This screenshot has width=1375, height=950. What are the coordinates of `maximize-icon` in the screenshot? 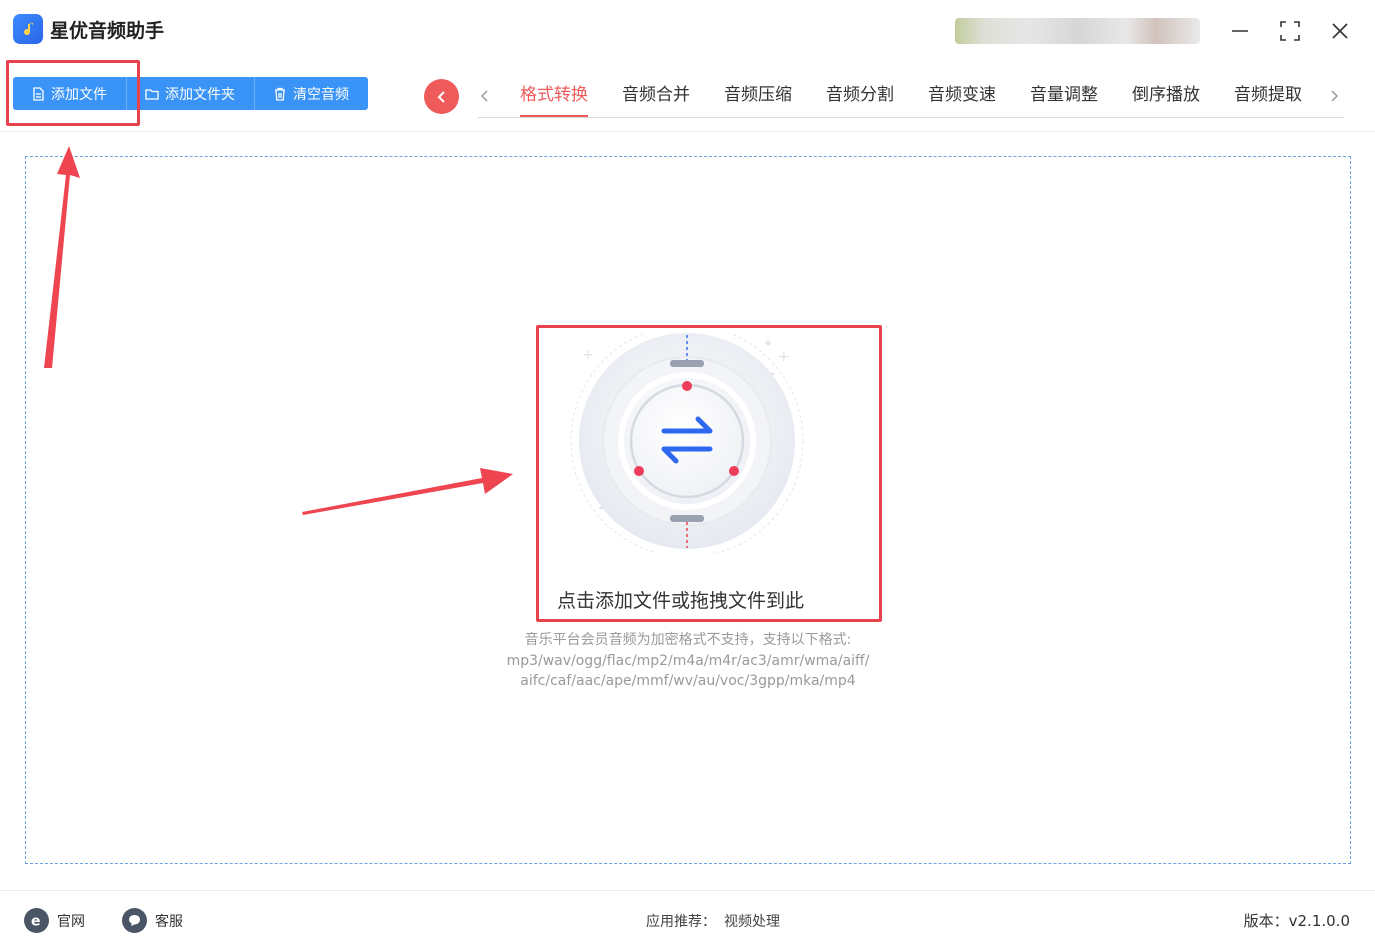 It's located at (1290, 31).